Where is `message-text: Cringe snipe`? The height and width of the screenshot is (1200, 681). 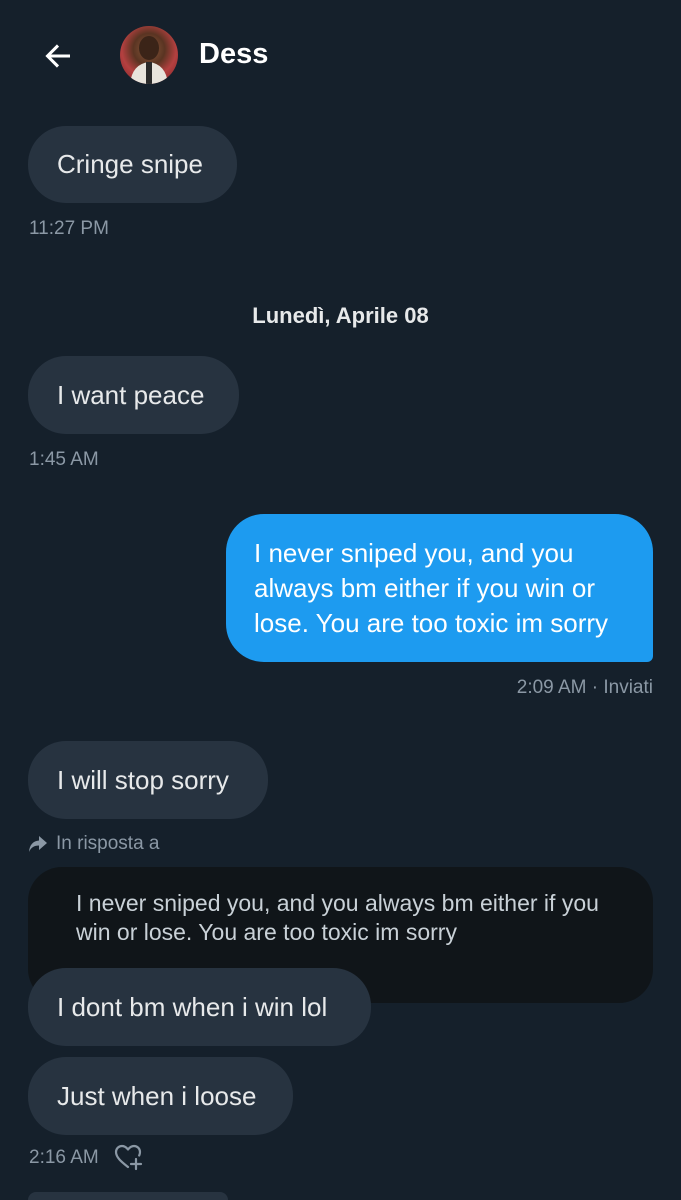 message-text: Cringe snipe is located at coordinates (130, 164).